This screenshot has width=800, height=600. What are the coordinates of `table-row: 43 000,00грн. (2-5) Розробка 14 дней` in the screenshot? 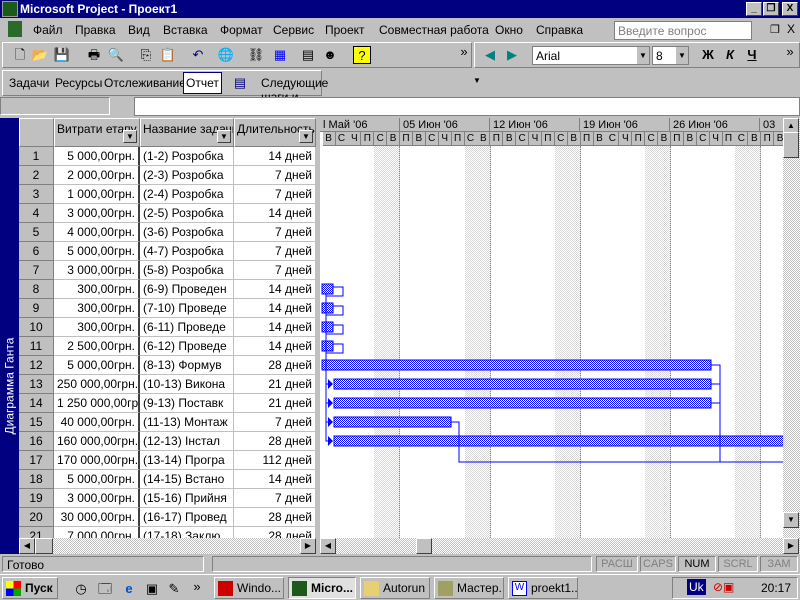 It's located at (167, 213).